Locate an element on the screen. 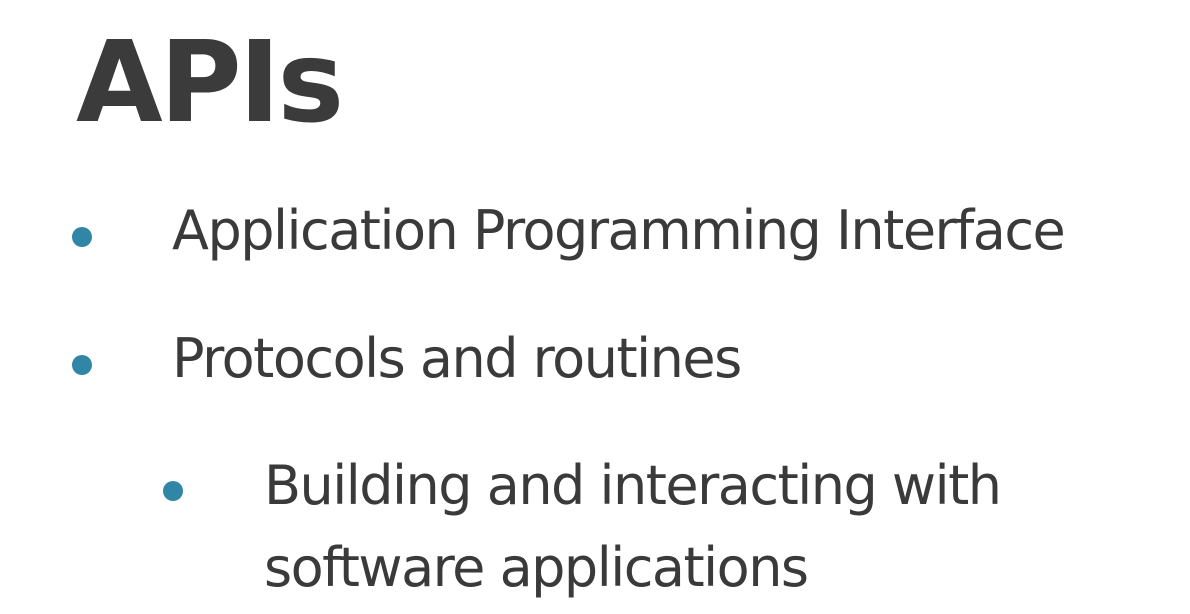 This screenshot has width=1190, height=614. bullet-text: Protocols and routines is located at coordinates (457, 358).